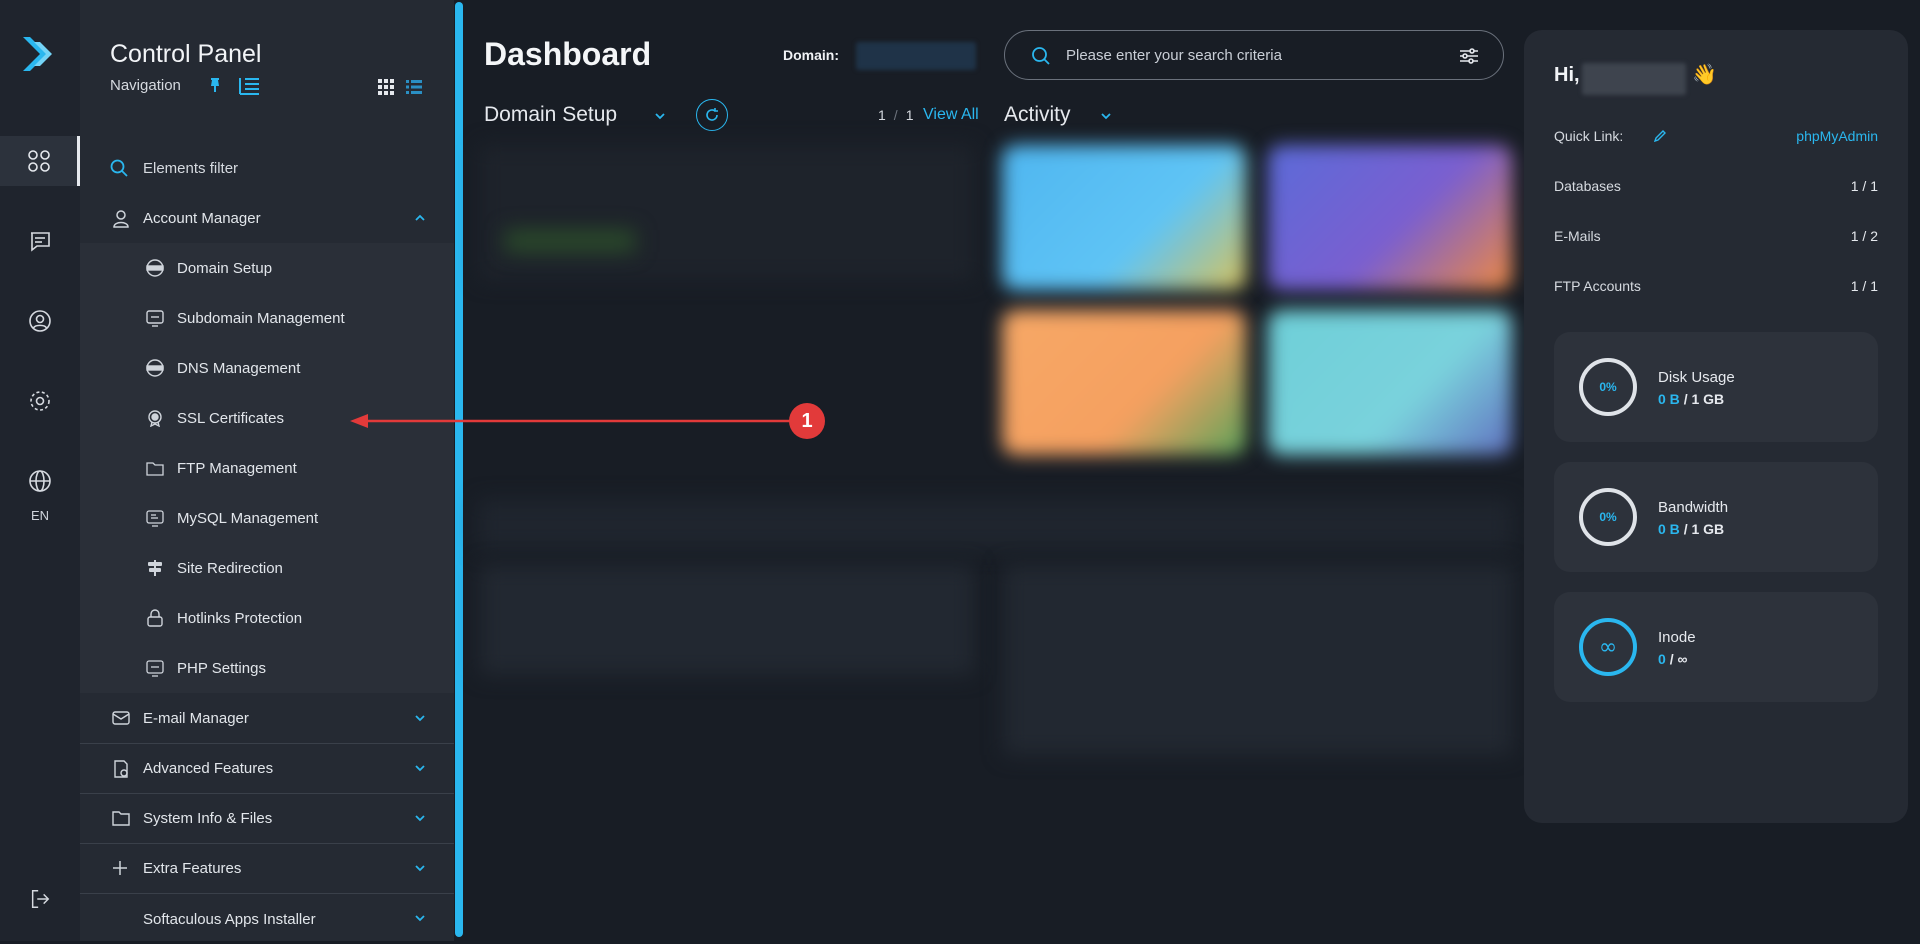  I want to click on submenu-item-mysql-management: MySQL Management, so click(267, 518).